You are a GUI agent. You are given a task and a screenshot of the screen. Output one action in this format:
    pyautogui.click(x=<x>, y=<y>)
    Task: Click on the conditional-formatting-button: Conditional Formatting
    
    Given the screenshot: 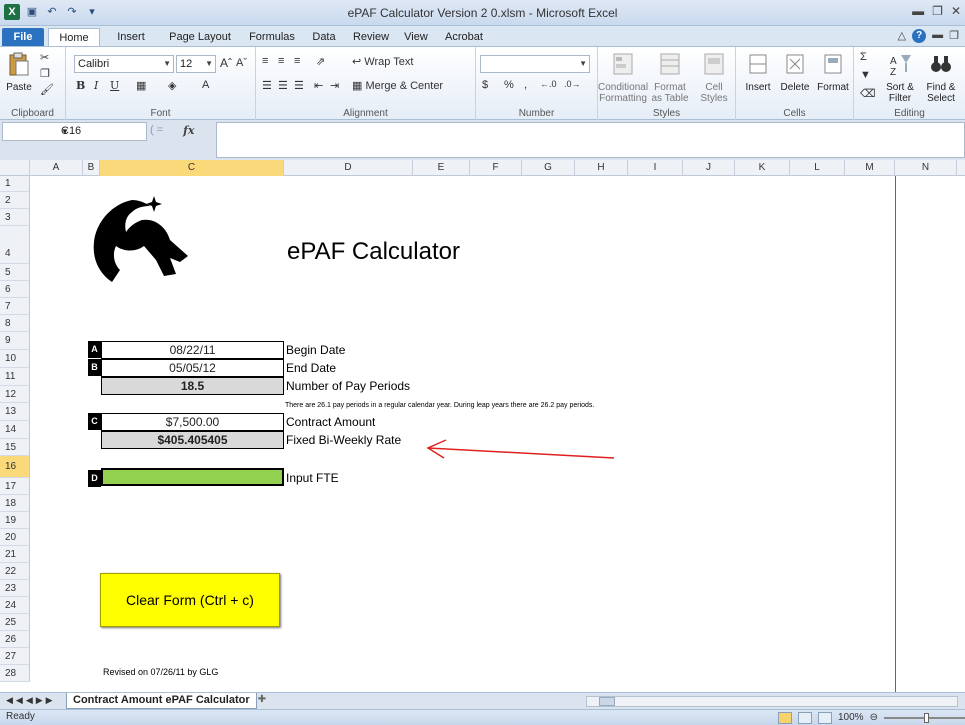 What is the action you would take?
    pyautogui.click(x=623, y=77)
    